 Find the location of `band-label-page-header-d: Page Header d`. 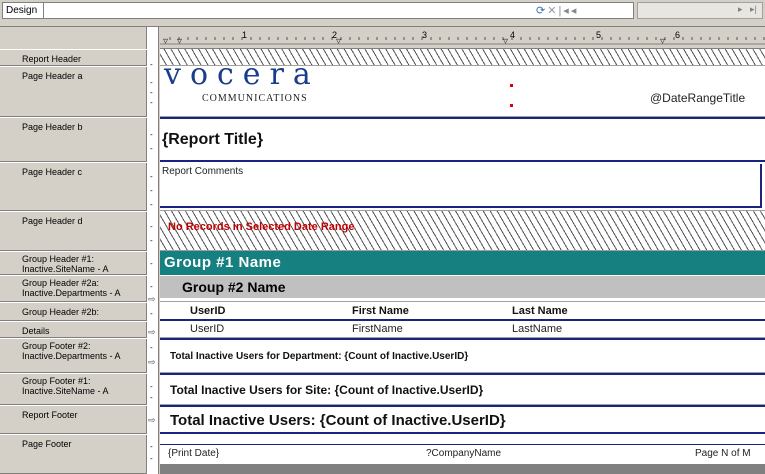

band-label-page-header-d: Page Header d is located at coordinates (73, 231).